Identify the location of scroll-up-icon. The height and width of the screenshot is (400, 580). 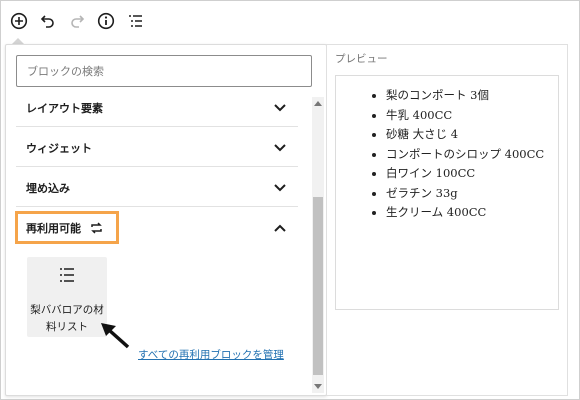
(318, 103).